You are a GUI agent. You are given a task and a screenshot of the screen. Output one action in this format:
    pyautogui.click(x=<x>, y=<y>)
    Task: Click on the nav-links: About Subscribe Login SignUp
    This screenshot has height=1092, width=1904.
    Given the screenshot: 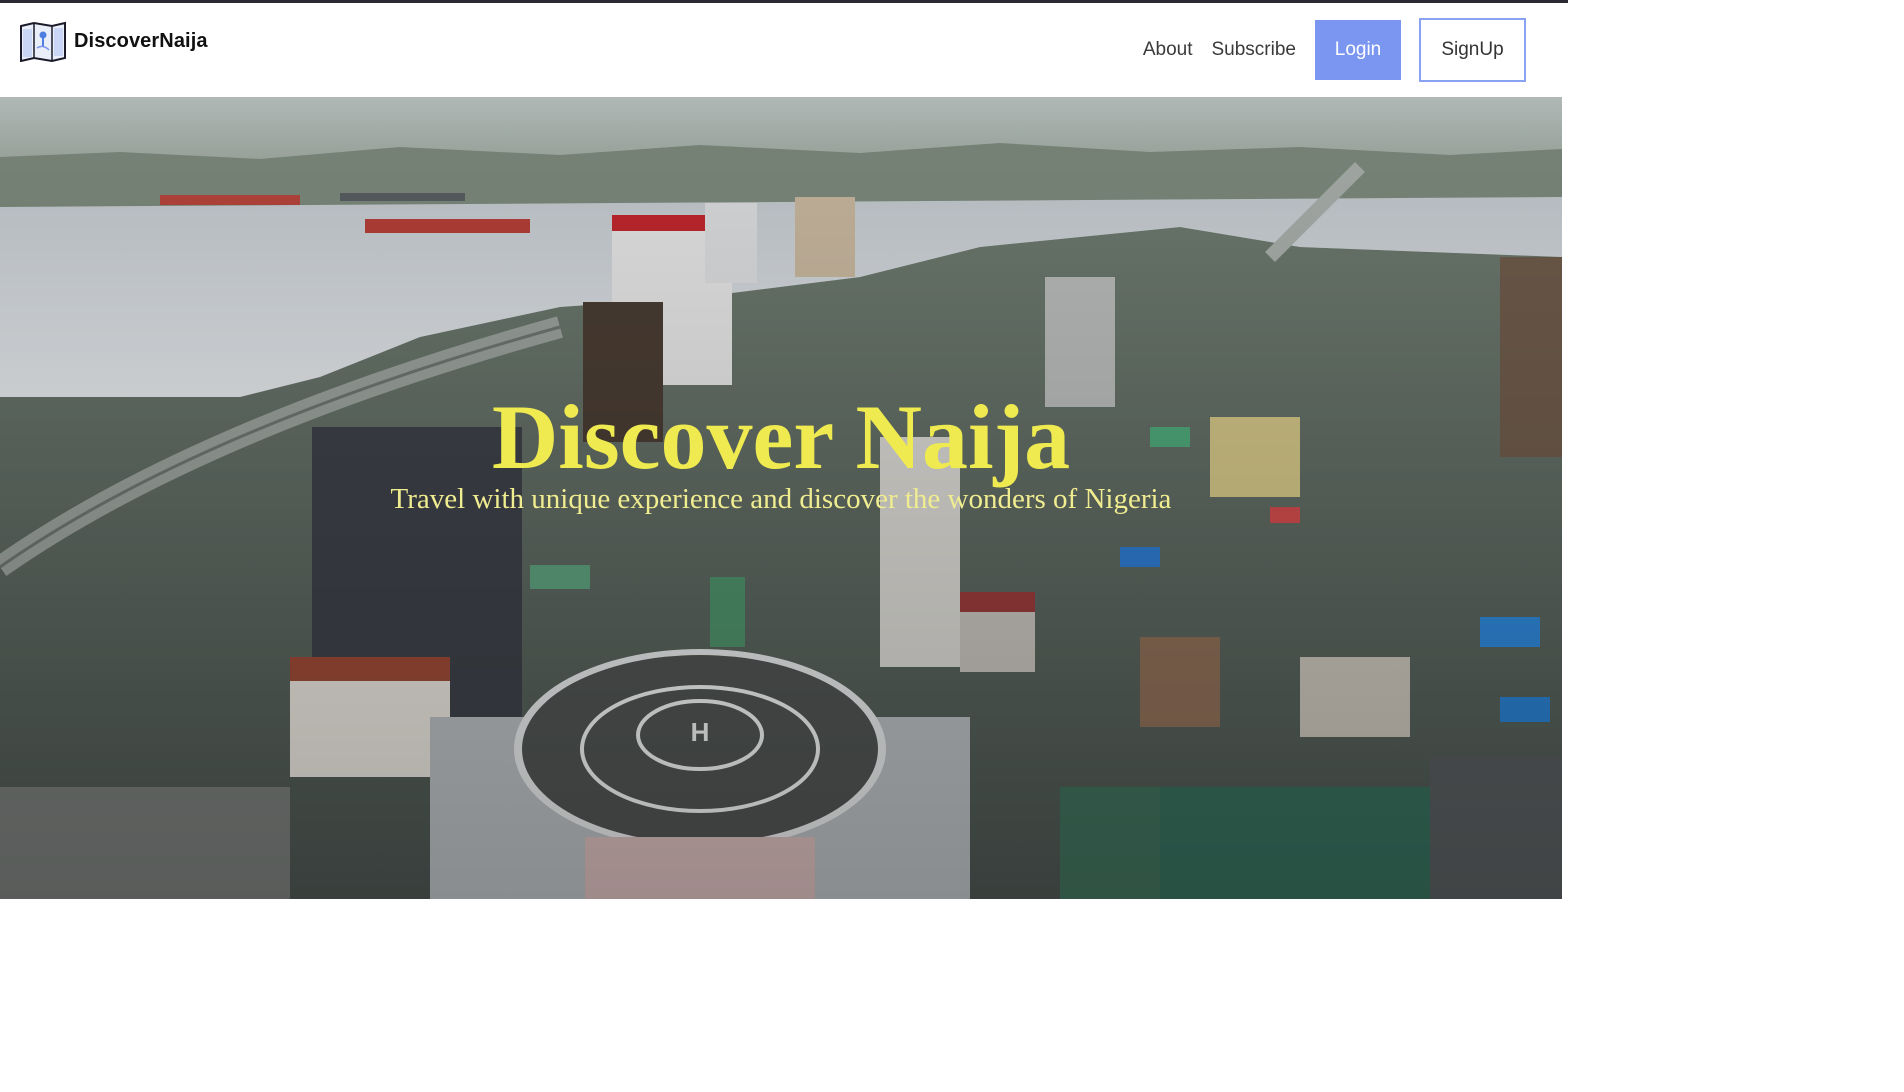 What is the action you would take?
    pyautogui.click(x=1334, y=50)
    